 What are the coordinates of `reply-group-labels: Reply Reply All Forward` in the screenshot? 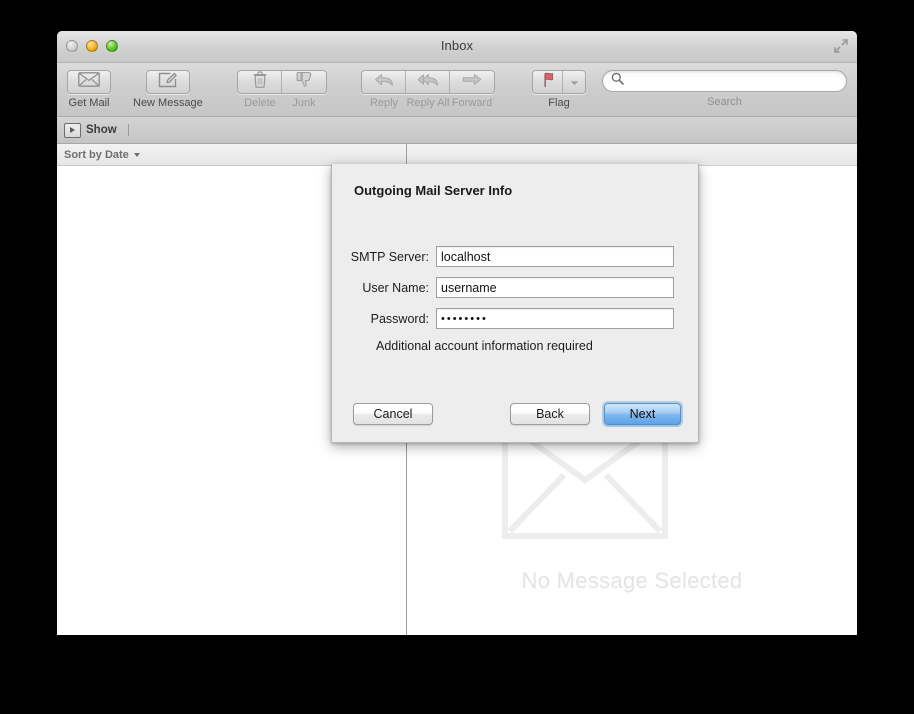 It's located at (428, 103).